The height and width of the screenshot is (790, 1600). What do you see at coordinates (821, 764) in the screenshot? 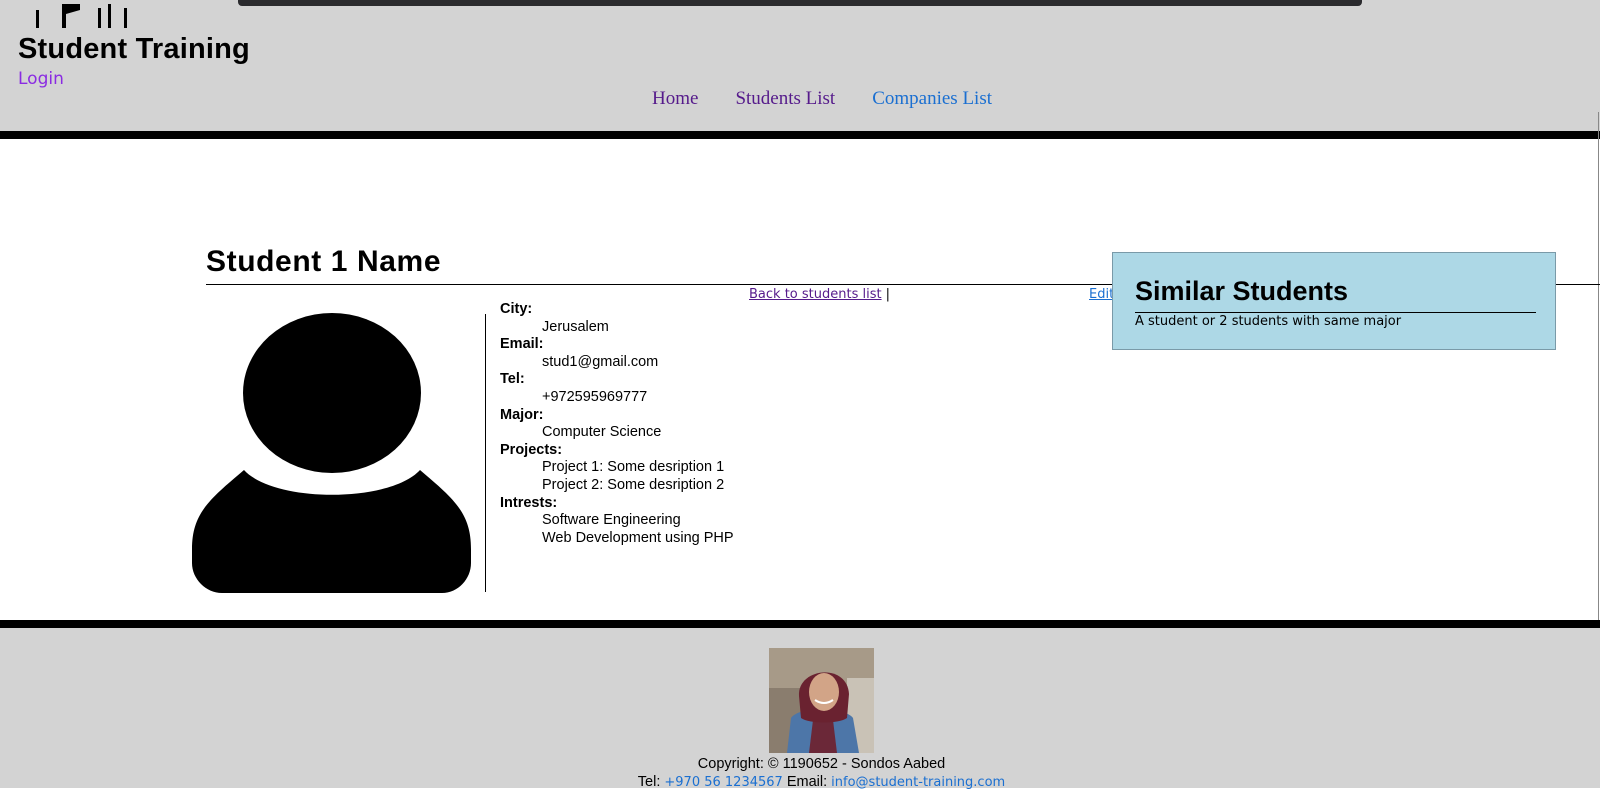
I see `copyright-text: Copyright: © 1190652 - Sondos Aabed` at bounding box center [821, 764].